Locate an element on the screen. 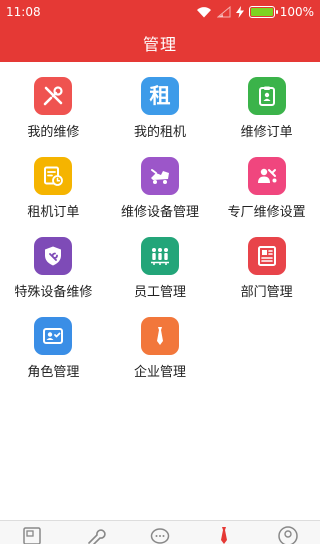 The width and height of the screenshot is (320, 544). rent-icon: 租 is located at coordinates (160, 95).